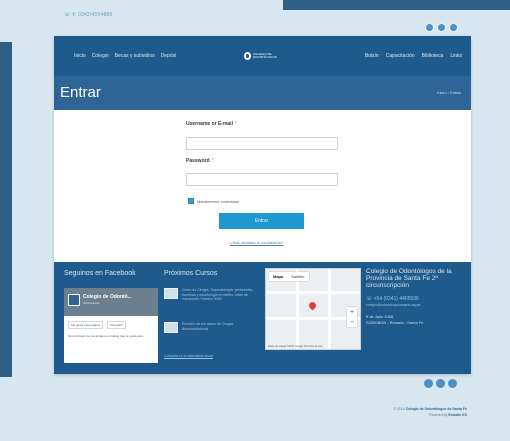 Image resolution: width=510 pixels, height=441 pixels. Describe the element at coordinates (372, 56) in the screenshot. I see `nav-item-bolsin: Bolsín` at that location.